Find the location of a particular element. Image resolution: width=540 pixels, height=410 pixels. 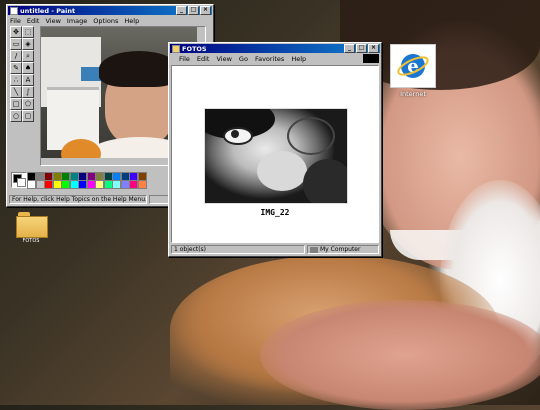

internet-desktop-label: Internet is located at coordinates (413, 94).